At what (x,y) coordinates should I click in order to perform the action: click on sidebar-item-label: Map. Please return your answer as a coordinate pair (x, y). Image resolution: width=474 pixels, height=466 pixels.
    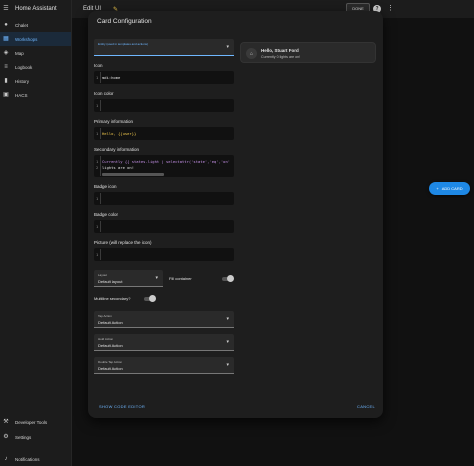
    Looking at the image, I should click on (19, 53).